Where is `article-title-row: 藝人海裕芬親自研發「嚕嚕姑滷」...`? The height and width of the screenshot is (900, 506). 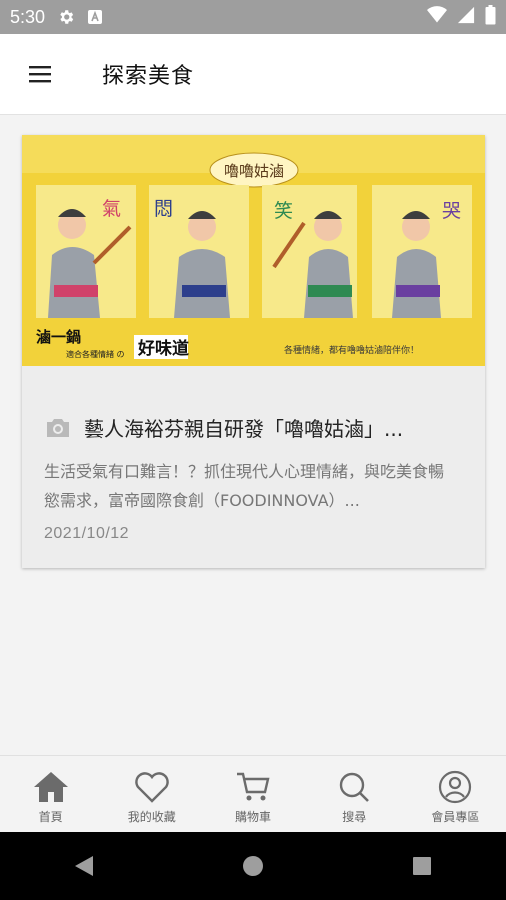 article-title-row: 藝人海裕芬親自研發「嚕嚕姑滷」... is located at coordinates (254, 427).